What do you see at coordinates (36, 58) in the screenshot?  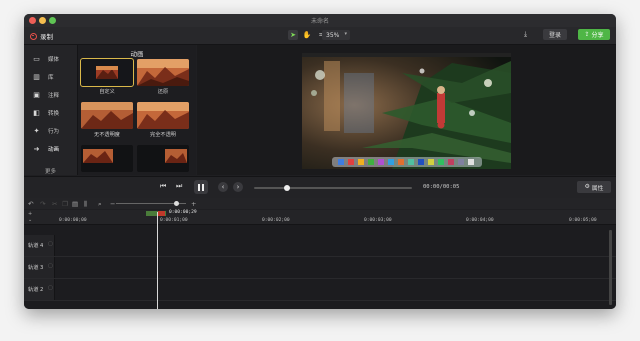 I see `film-icon: ▭` at bounding box center [36, 58].